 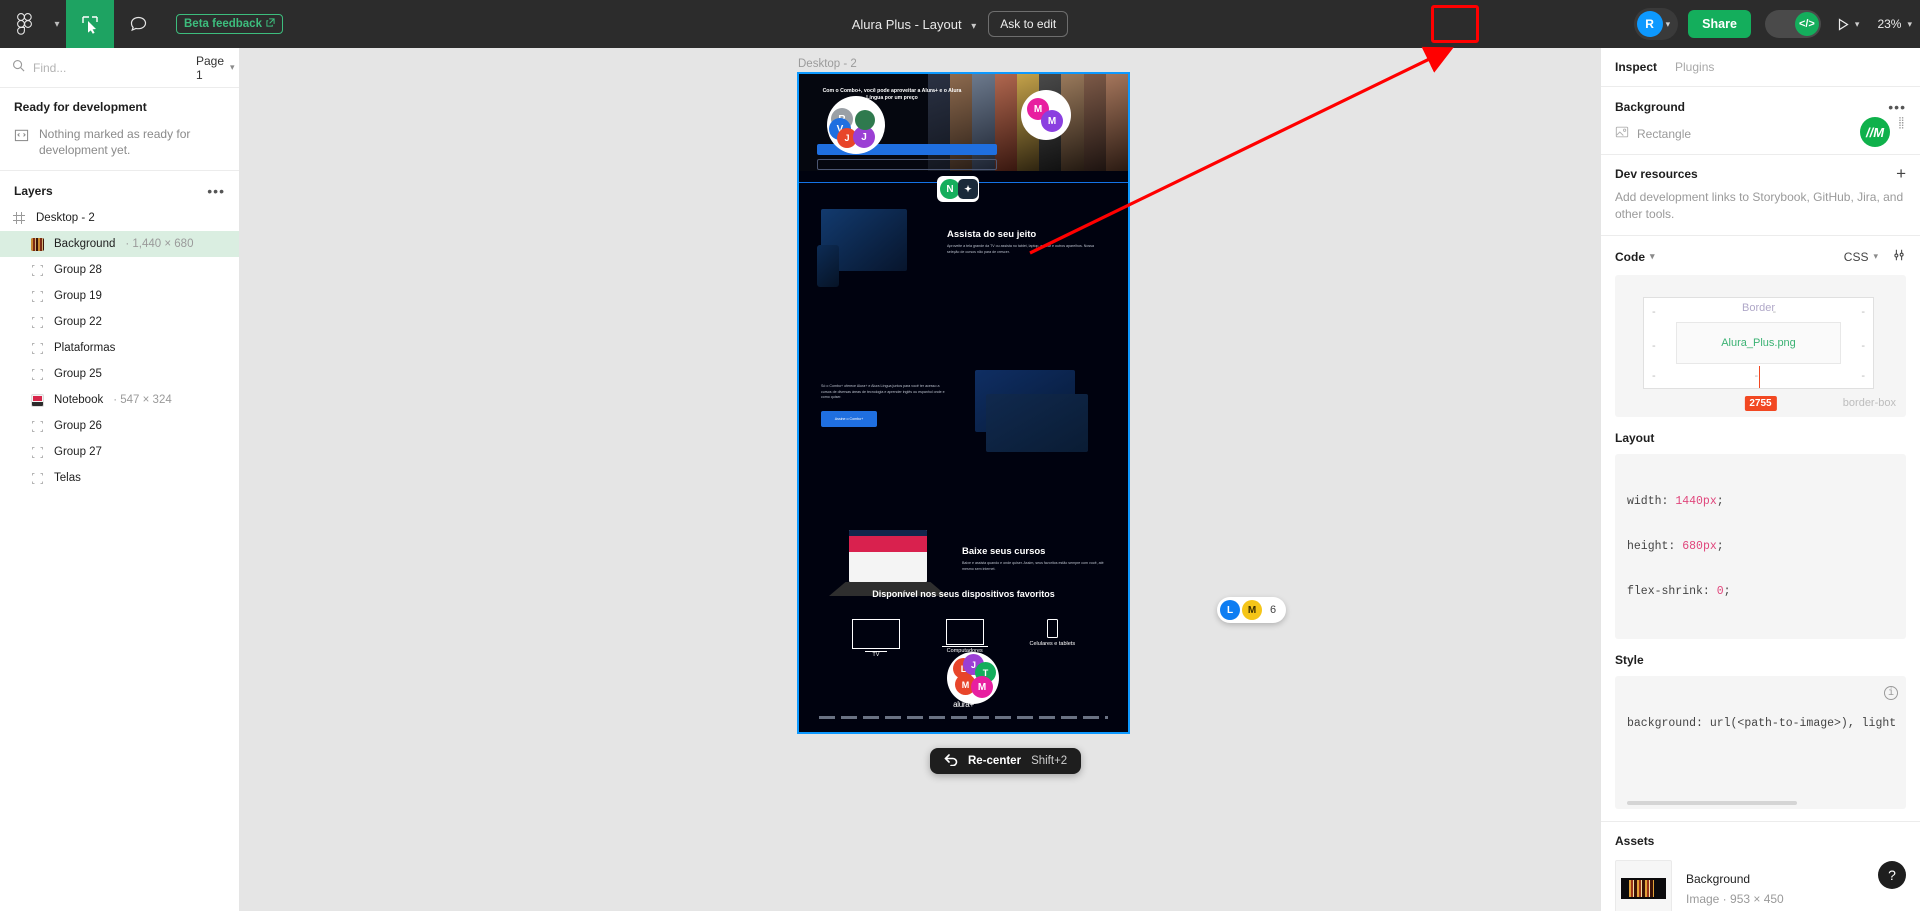 What do you see at coordinates (1648, 546) in the screenshot?
I see `code-prop: height` at bounding box center [1648, 546].